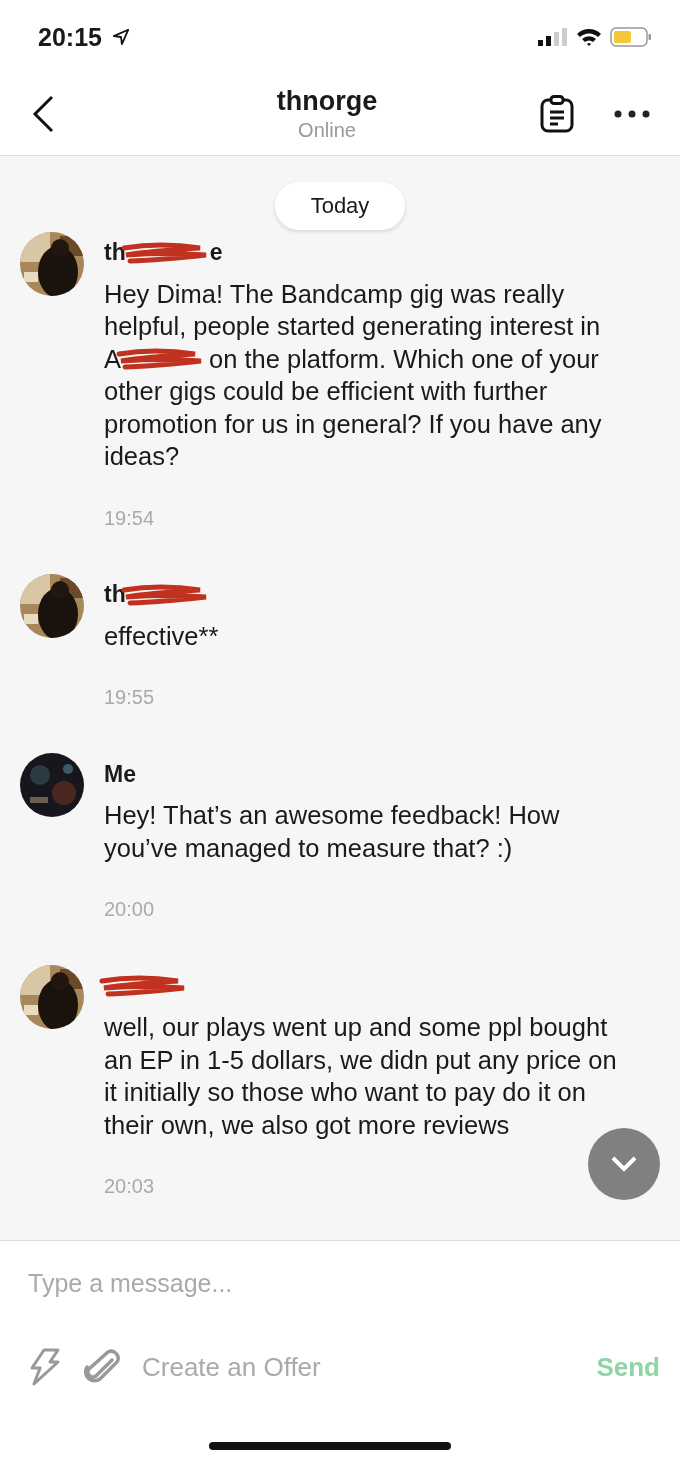 The image size is (680, 1459). What do you see at coordinates (404, 359) in the screenshot?
I see `message-text: on the platform. Which one of your` at bounding box center [404, 359].